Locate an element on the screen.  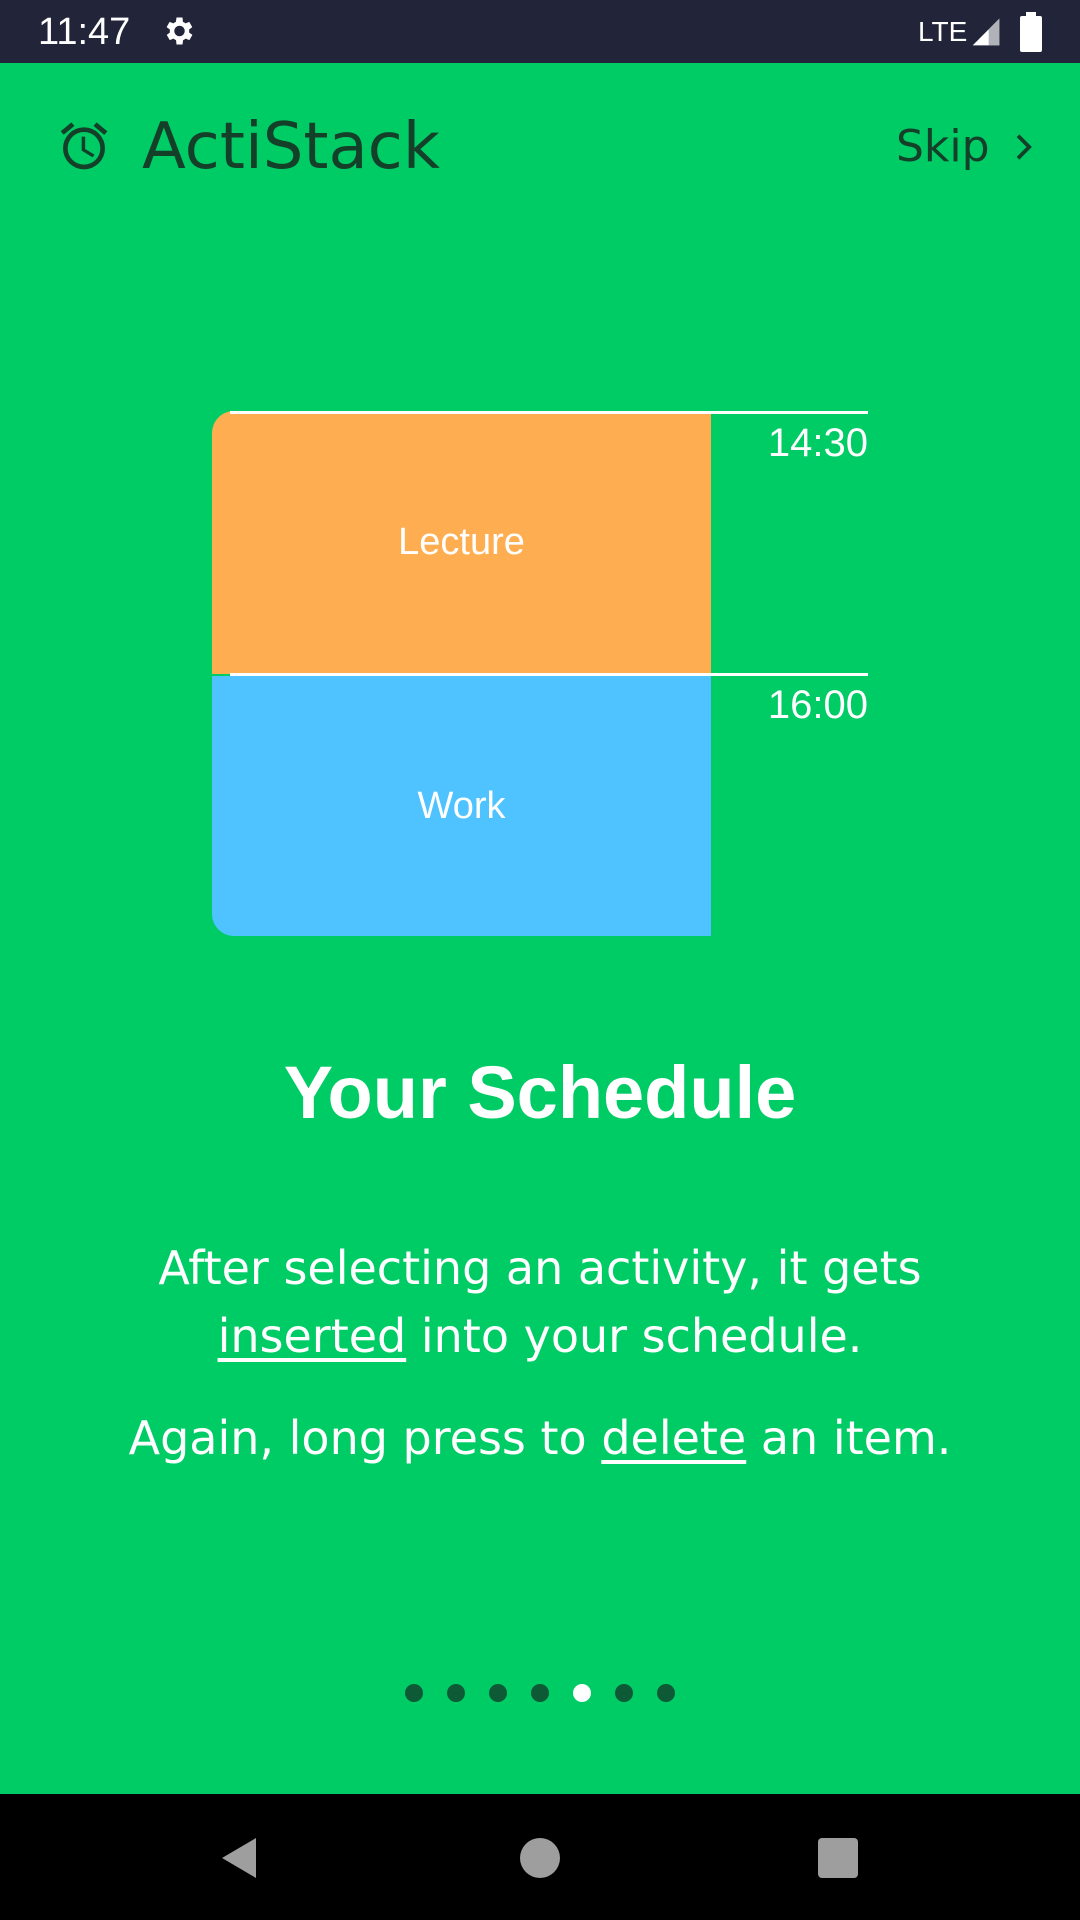
description-paragraph: Again, long press to delete an item. is located at coordinates (540, 1438).